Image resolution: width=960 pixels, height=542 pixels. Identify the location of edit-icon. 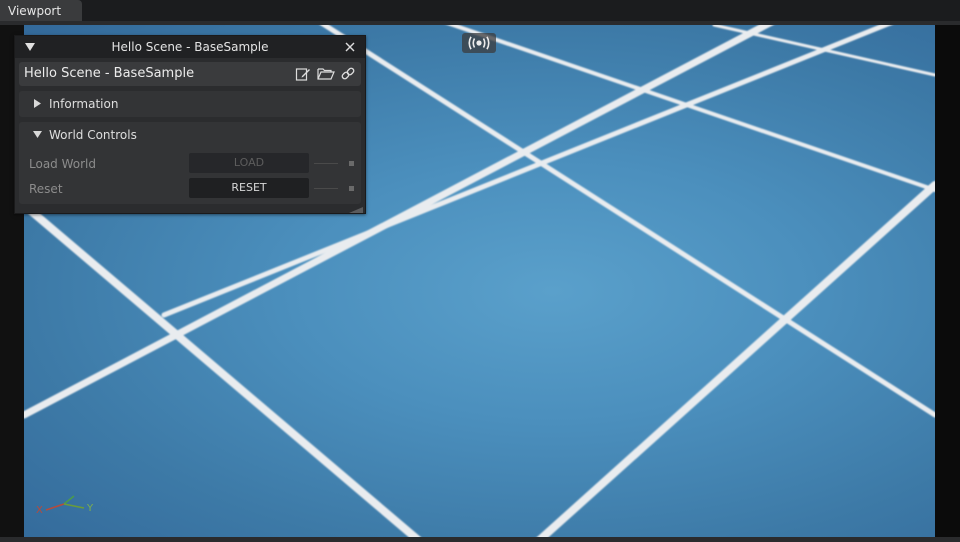
(303, 74).